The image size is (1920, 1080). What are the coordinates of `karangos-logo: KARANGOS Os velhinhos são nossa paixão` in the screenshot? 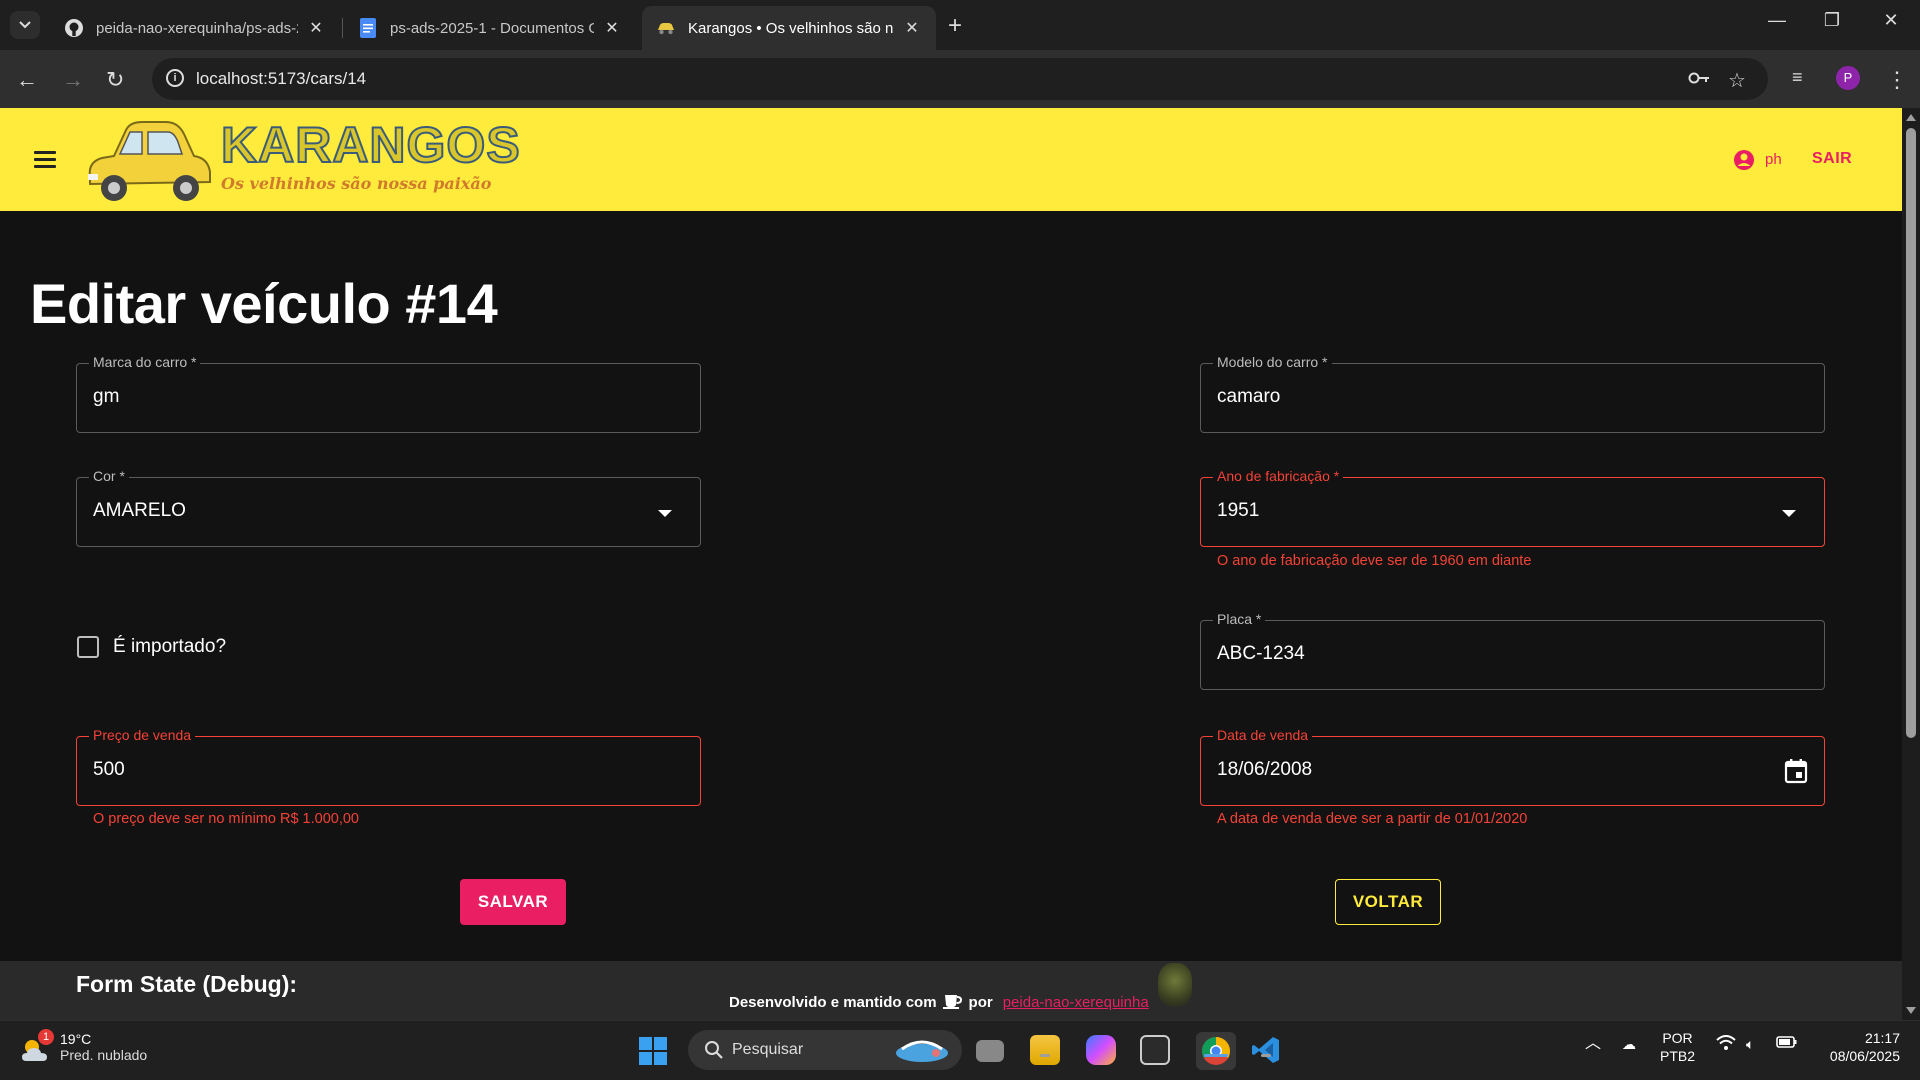 It's located at (302, 161).